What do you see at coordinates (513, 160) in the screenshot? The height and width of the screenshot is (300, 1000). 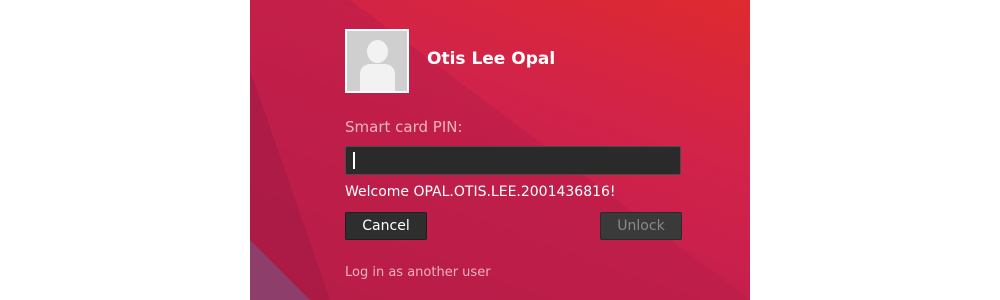 I see `pin-input` at bounding box center [513, 160].